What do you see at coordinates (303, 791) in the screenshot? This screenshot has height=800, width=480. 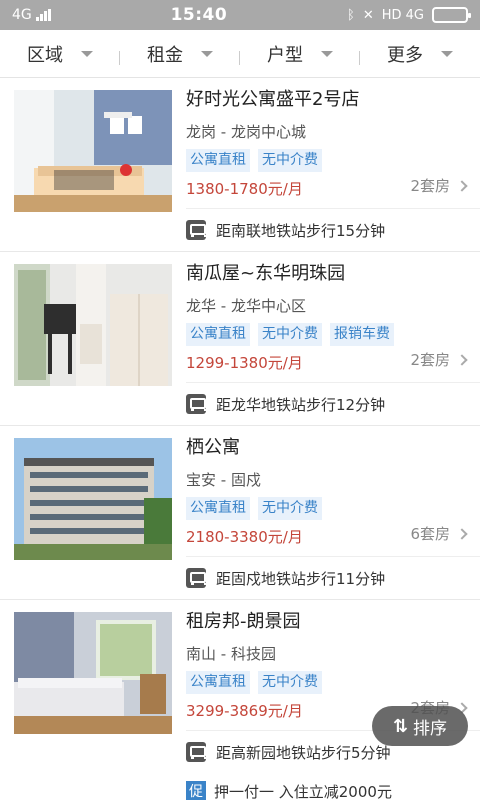 I see `promo-text: 押一付一 入住立减2000元` at bounding box center [303, 791].